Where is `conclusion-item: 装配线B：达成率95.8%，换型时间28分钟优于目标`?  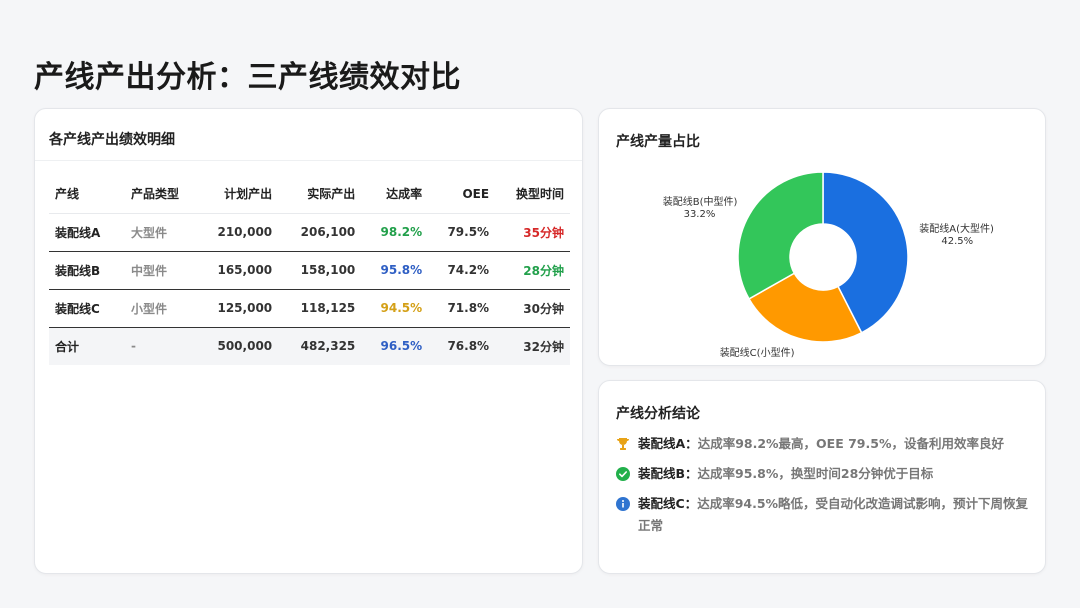
conclusion-item: 装配线B：达成率95.8%，换型时间28分钟优于目标 is located at coordinates (825, 474).